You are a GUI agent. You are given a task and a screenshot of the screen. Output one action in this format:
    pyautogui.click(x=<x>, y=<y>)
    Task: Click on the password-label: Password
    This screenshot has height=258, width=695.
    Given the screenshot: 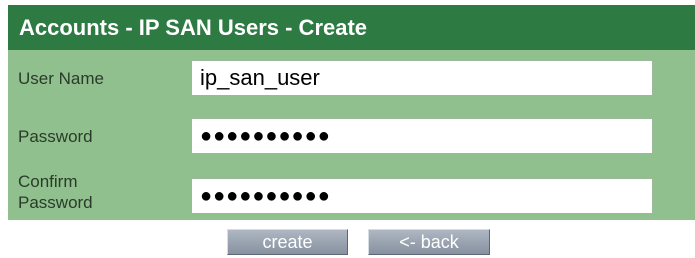 What is the action you would take?
    pyautogui.click(x=55, y=136)
    